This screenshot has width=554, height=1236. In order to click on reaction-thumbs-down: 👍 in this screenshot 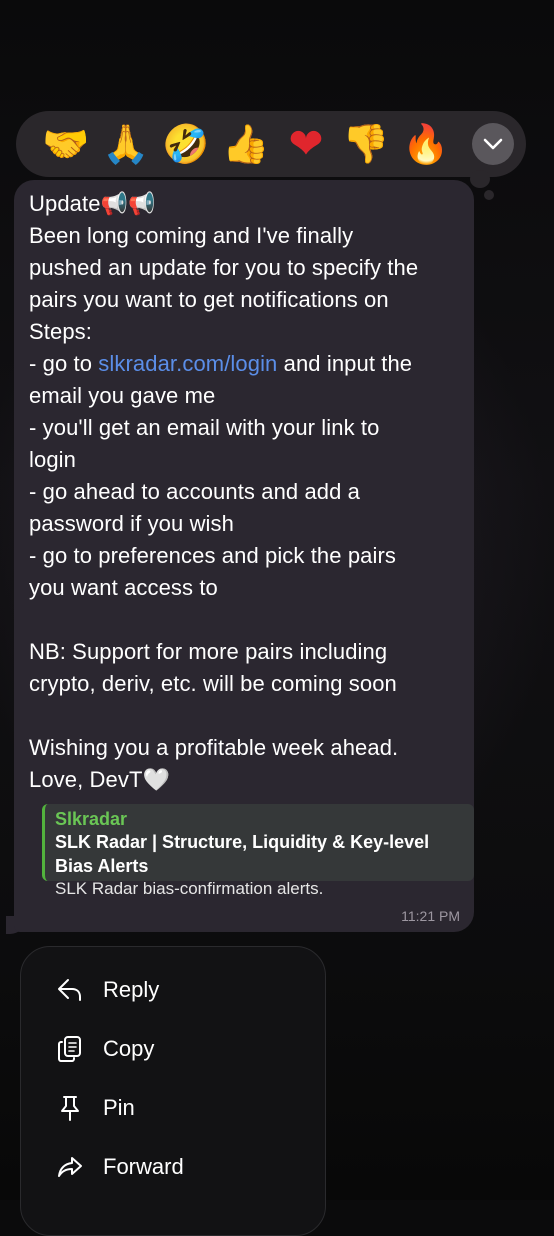, I will do `click(366, 144)`.